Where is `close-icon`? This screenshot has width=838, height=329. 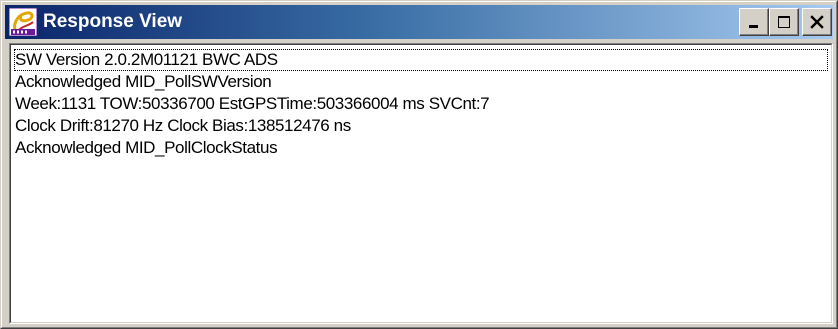
close-icon is located at coordinates (817, 22).